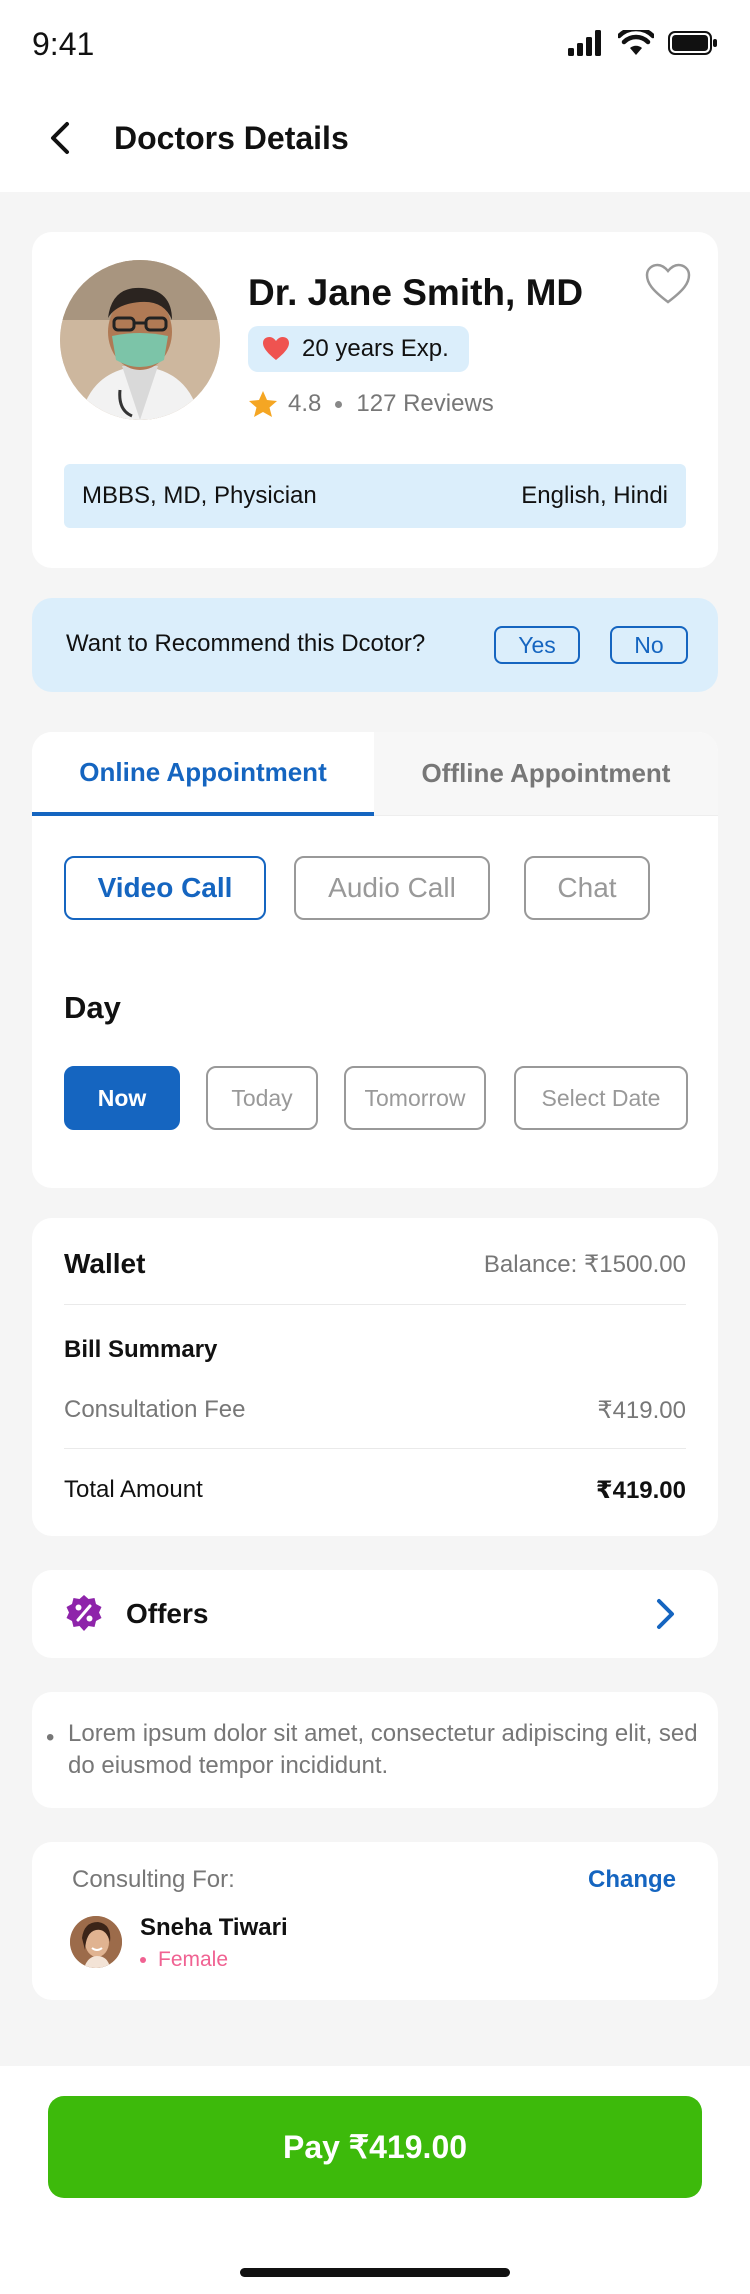 The height and width of the screenshot is (2294, 750). I want to click on doctor-avatar, so click(140, 340).